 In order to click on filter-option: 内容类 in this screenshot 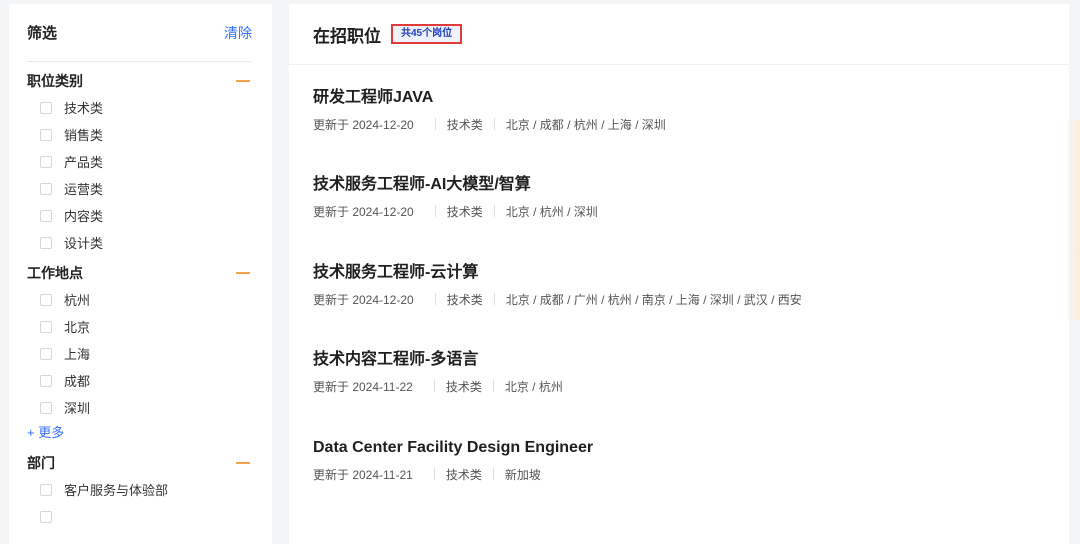, I will do `click(139, 215)`.